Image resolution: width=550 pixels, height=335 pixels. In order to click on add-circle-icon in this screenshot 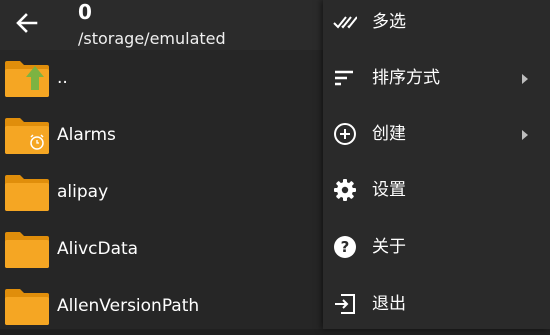, I will do `click(345, 134)`.